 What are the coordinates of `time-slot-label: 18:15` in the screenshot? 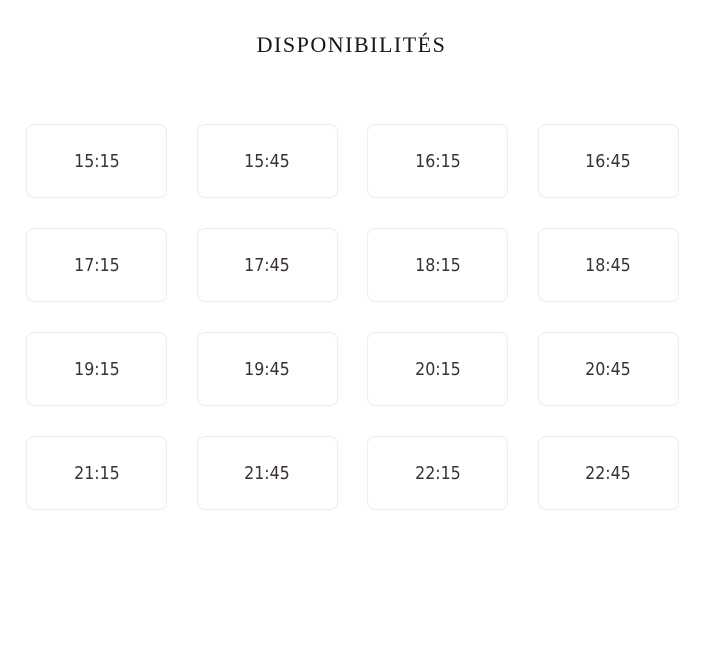 It's located at (437, 265).